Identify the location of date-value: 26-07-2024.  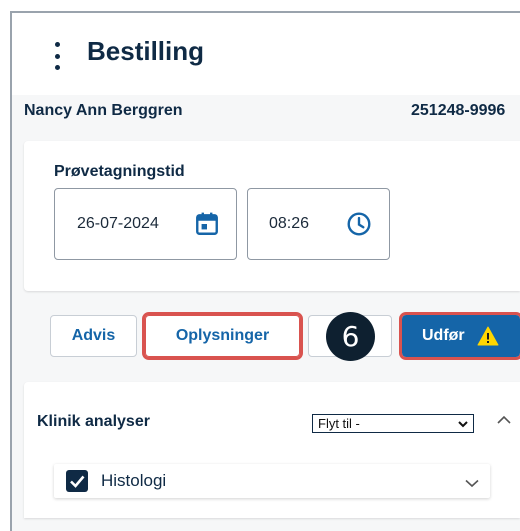
(118, 223).